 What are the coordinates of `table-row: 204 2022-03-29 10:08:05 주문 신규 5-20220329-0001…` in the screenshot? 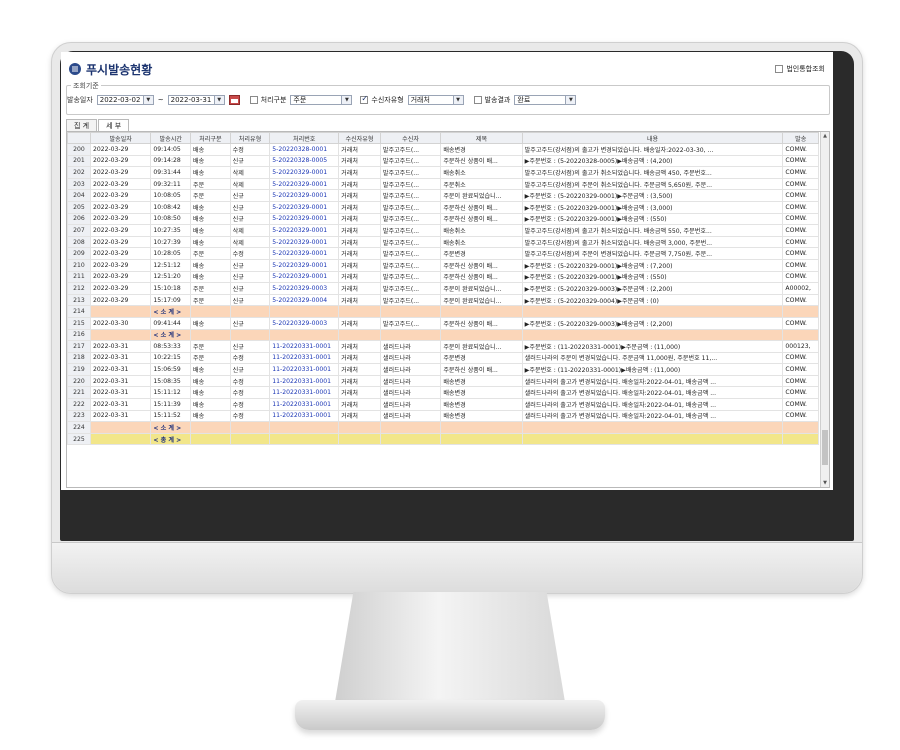 It's located at (443, 195).